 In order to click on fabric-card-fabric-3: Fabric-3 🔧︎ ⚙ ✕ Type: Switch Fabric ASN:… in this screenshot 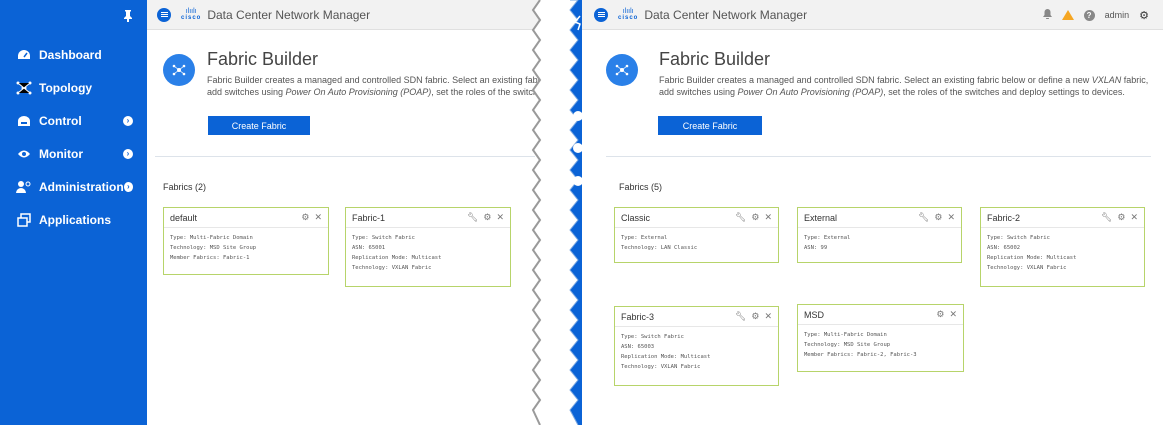, I will do `click(696, 346)`.